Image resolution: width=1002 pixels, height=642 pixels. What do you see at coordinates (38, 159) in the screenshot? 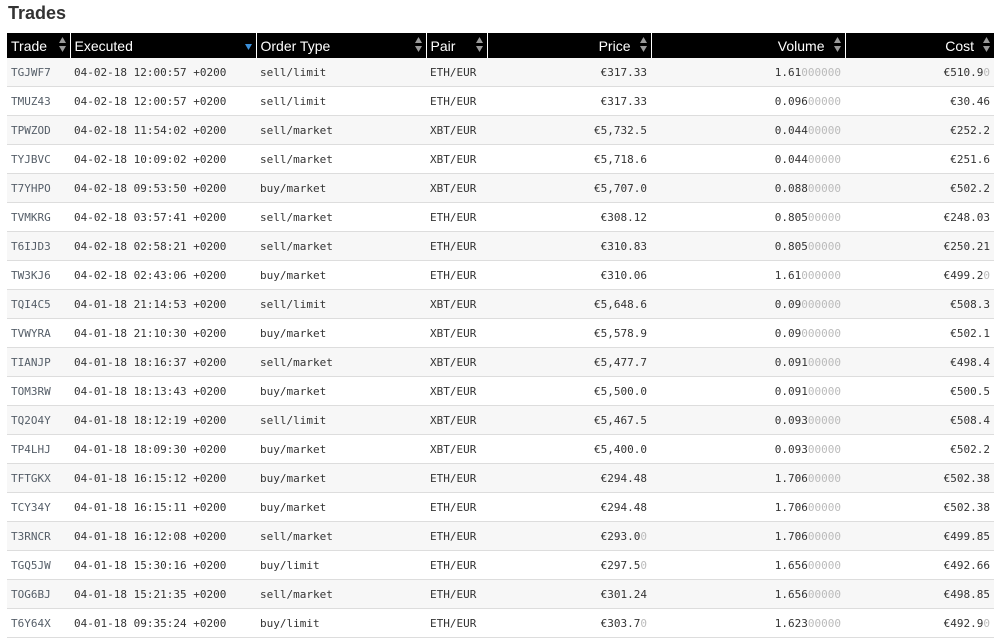
I see `cell-trade: TYJBVC` at bounding box center [38, 159].